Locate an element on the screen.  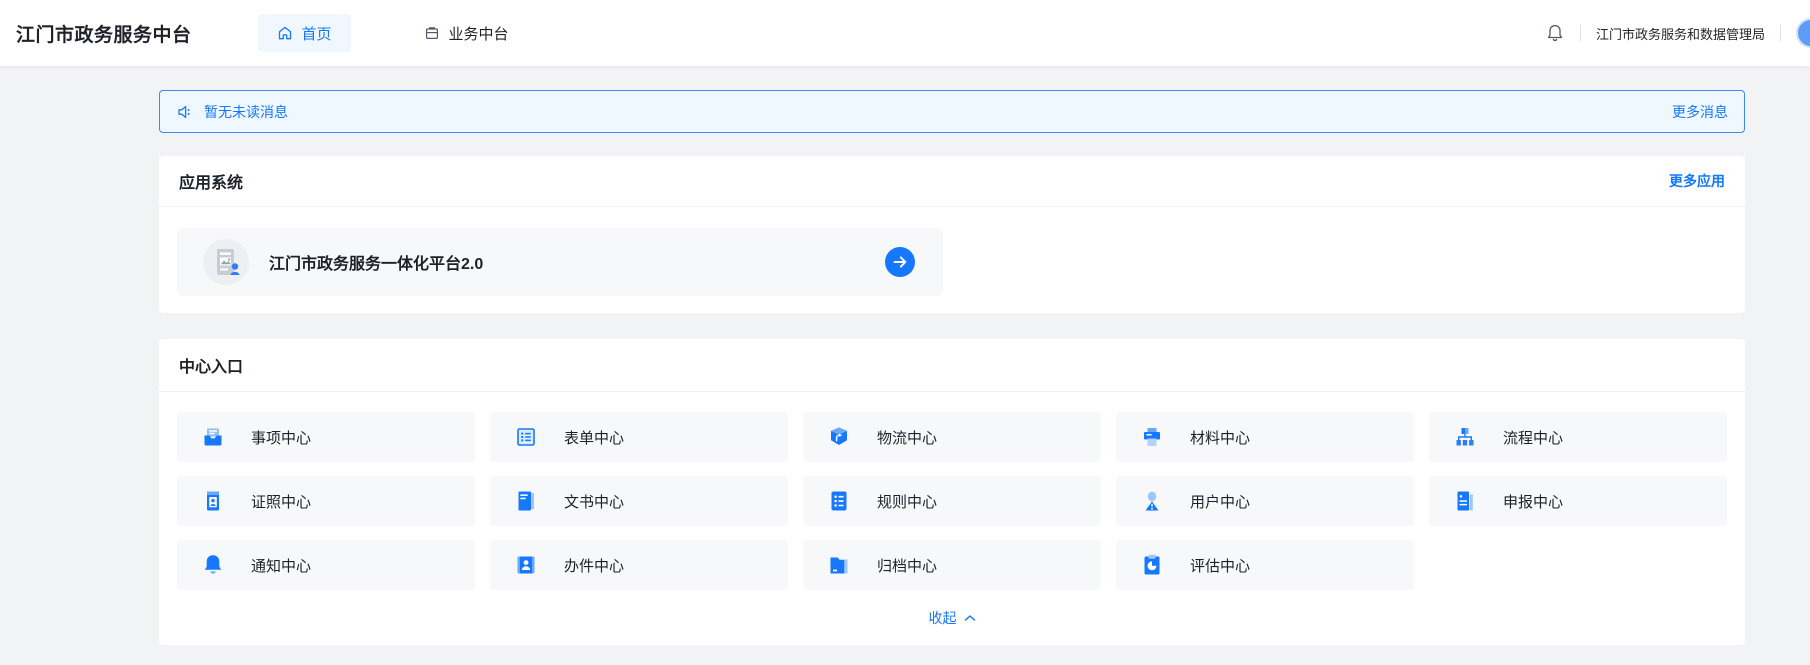
folder-icon is located at coordinates (839, 565).